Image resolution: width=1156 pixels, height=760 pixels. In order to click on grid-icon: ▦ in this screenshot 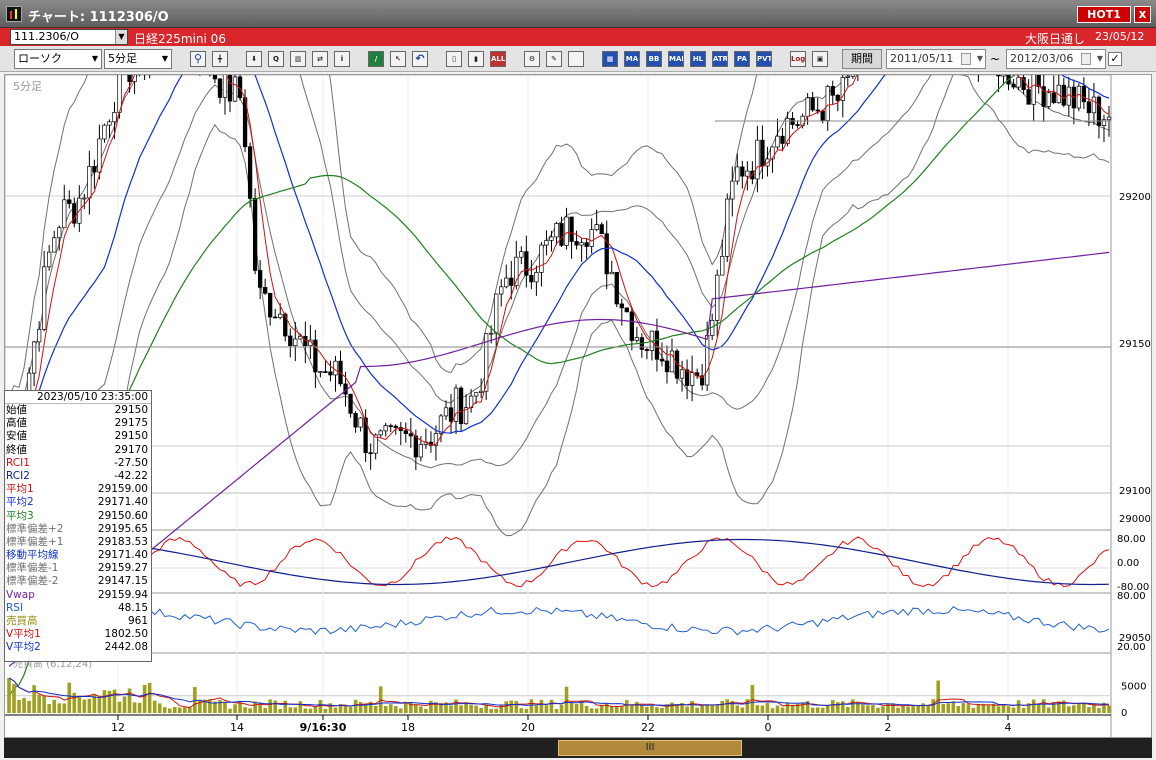, I will do `click(610, 59)`.